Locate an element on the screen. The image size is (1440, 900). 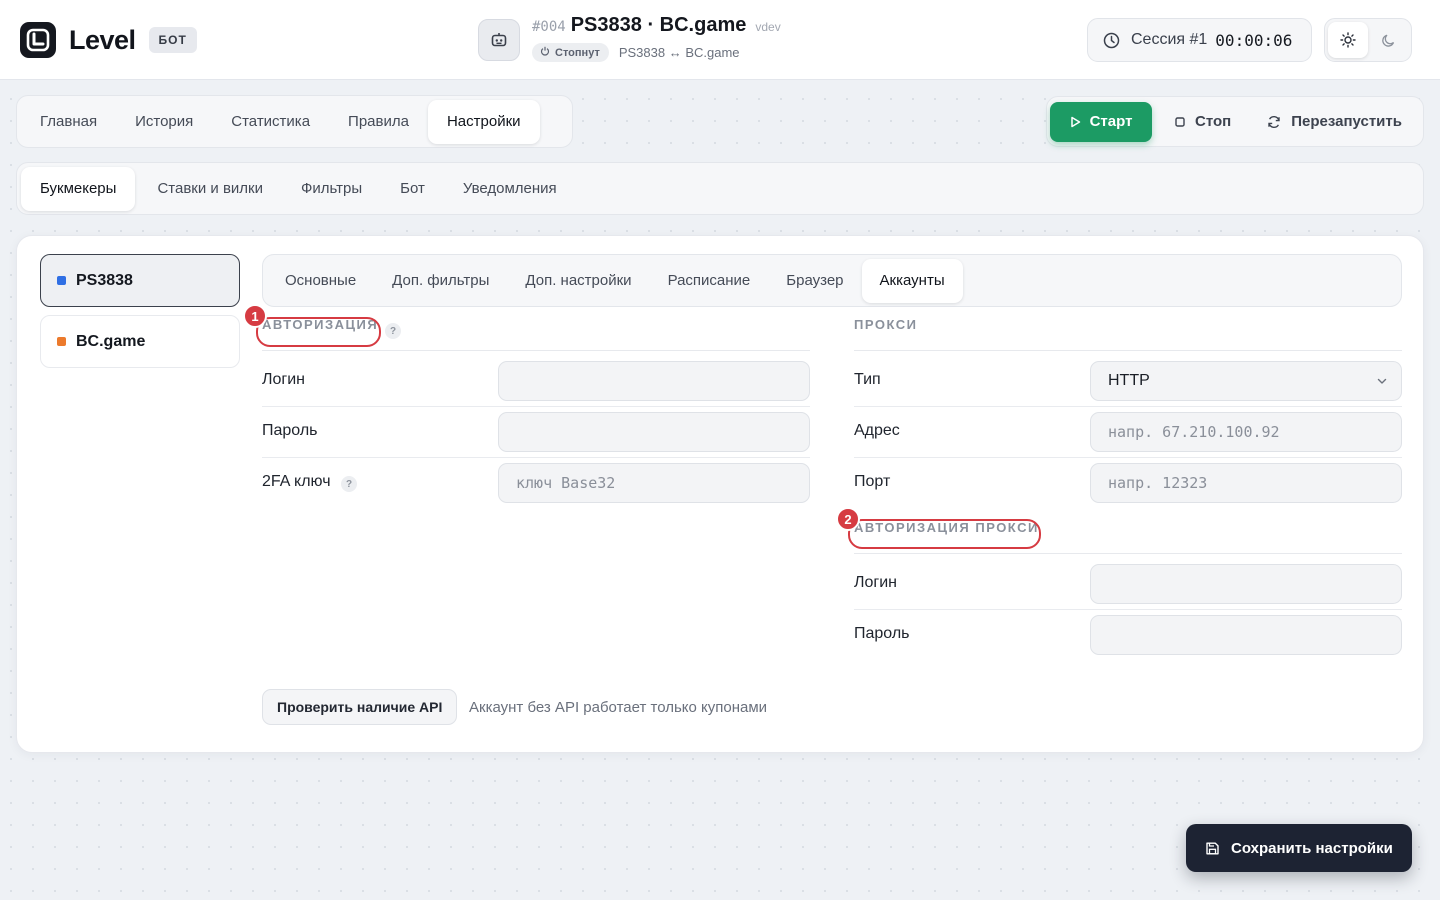
twofa-key-input: ключ Base32 is located at coordinates (654, 483).